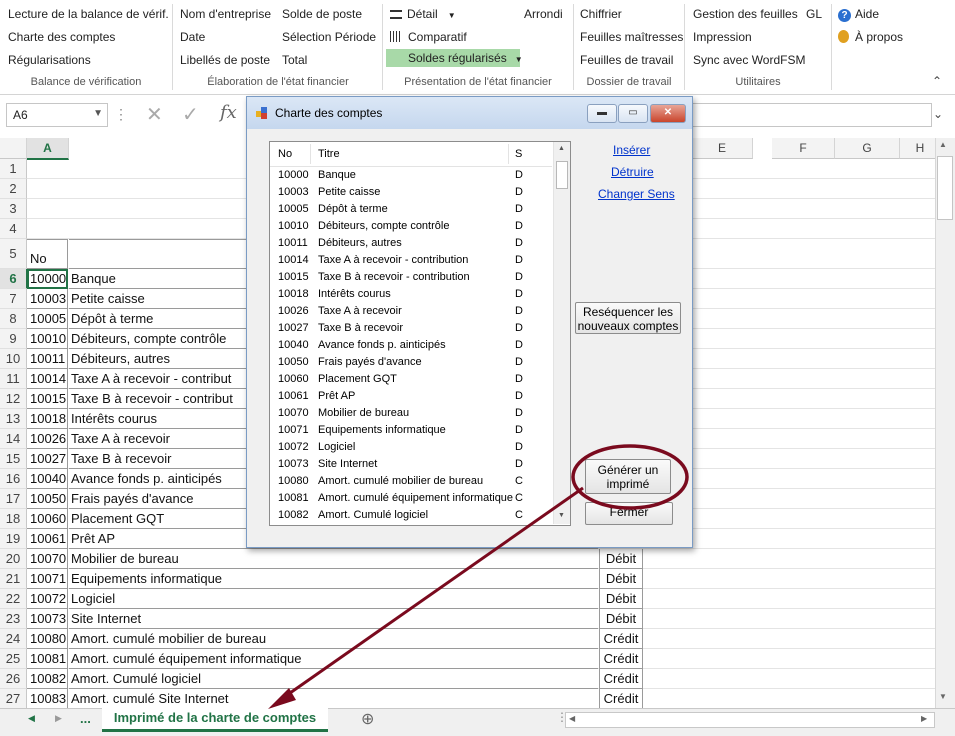 This screenshot has height=736, width=955. What do you see at coordinates (13, 169) in the screenshot?
I see `row-header: 1` at bounding box center [13, 169].